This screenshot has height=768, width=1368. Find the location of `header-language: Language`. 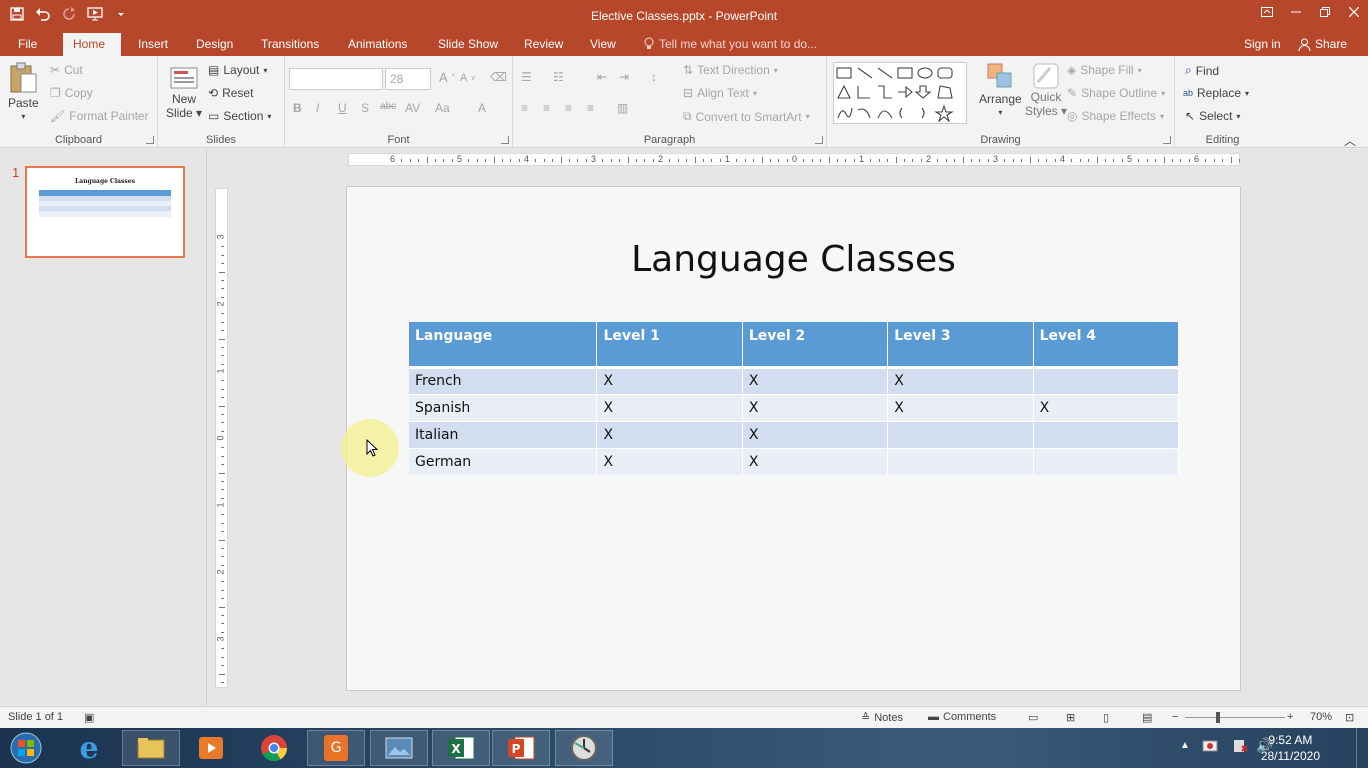

header-language: Language is located at coordinates (503, 344).